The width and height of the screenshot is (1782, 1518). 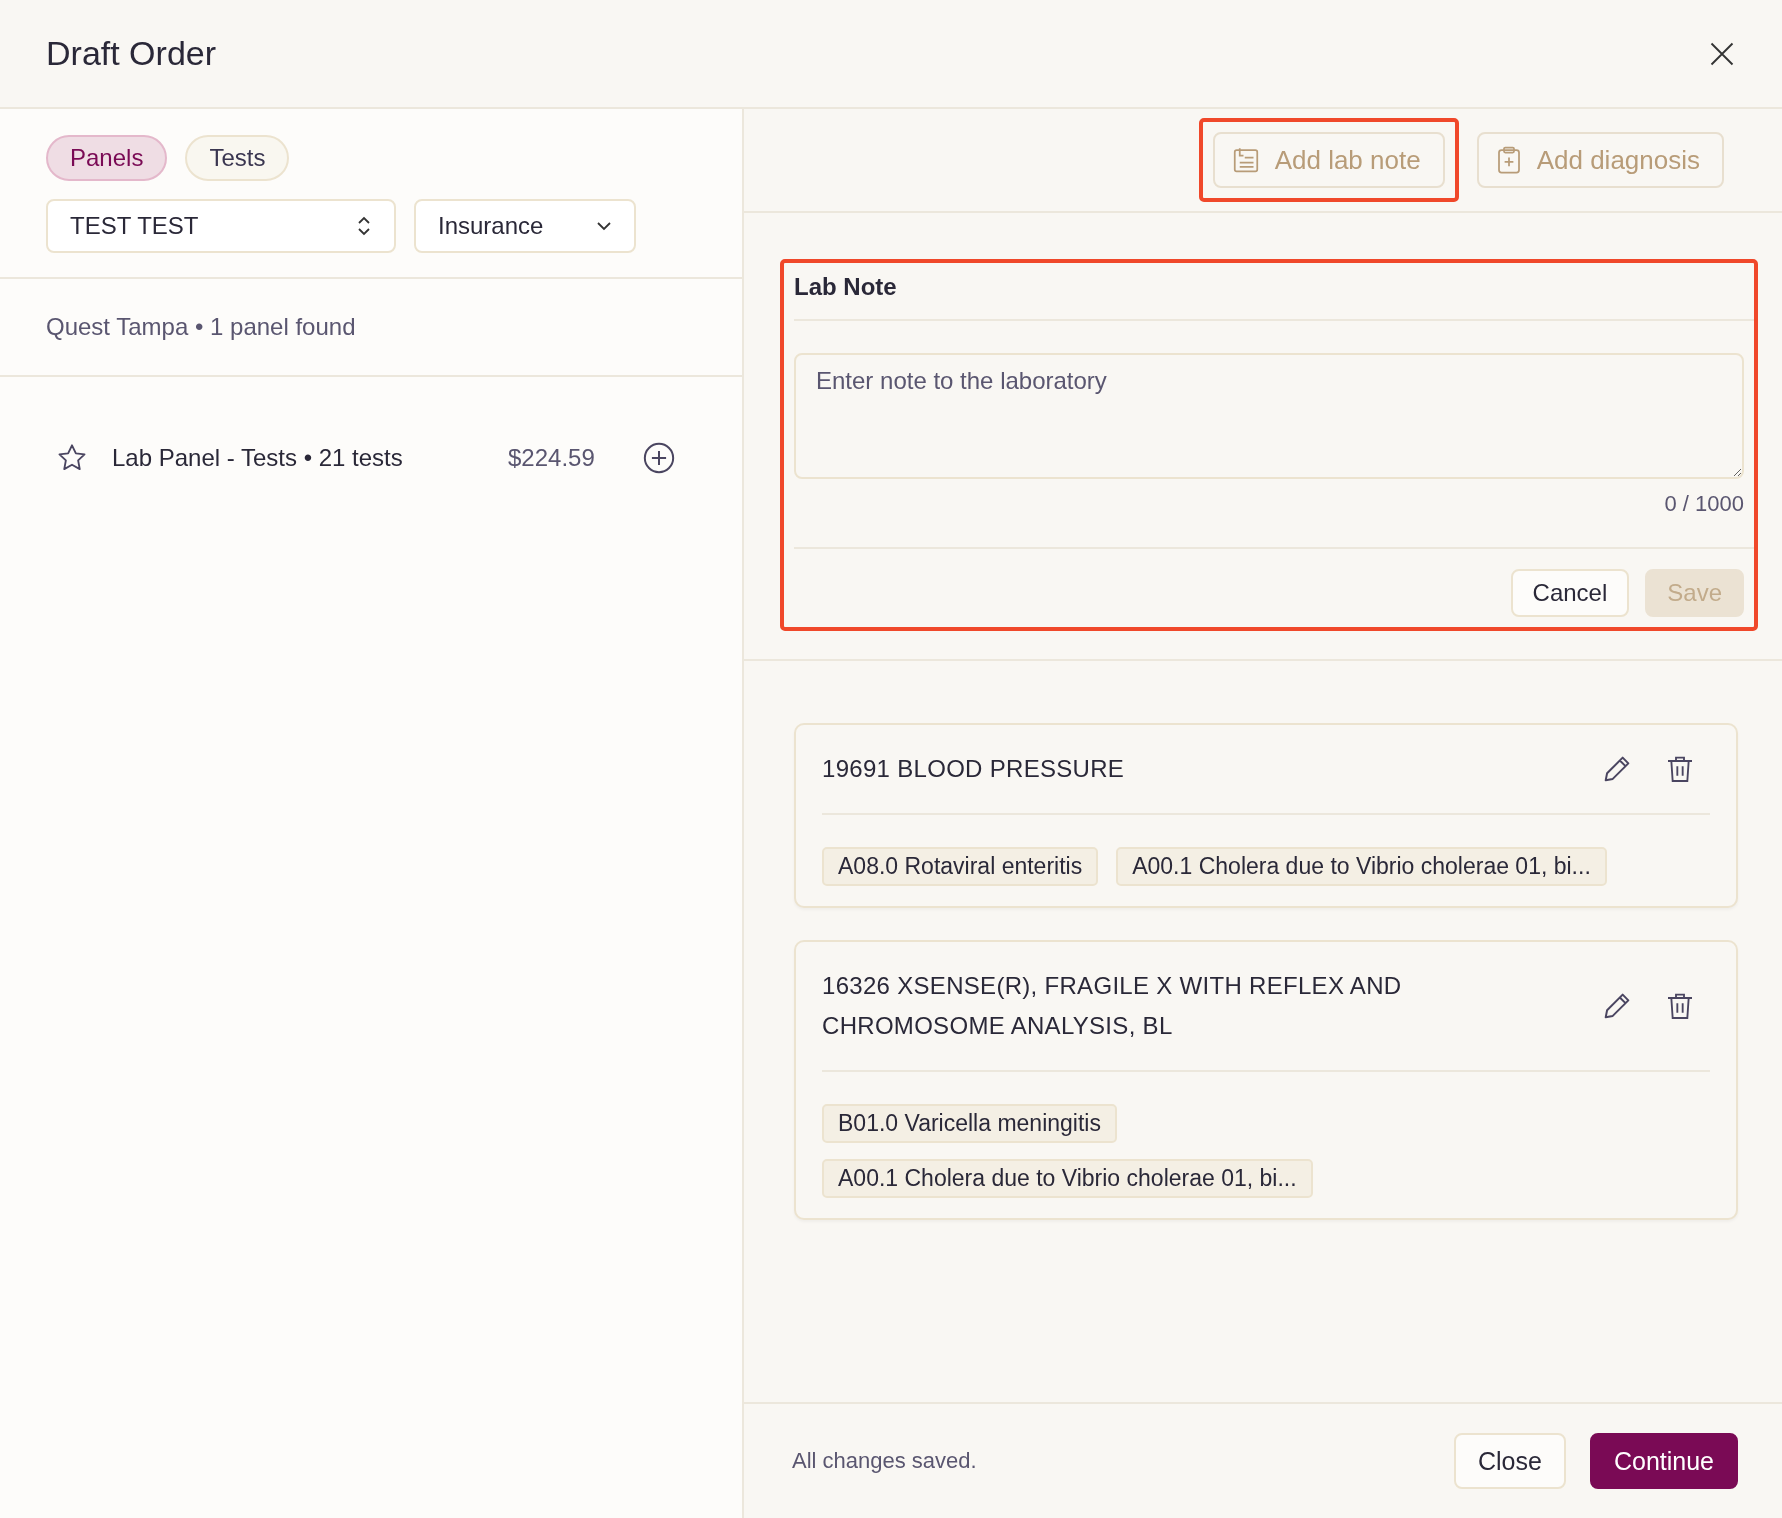 What do you see at coordinates (1510, 1461) in the screenshot?
I see `footer-button: Close` at bounding box center [1510, 1461].